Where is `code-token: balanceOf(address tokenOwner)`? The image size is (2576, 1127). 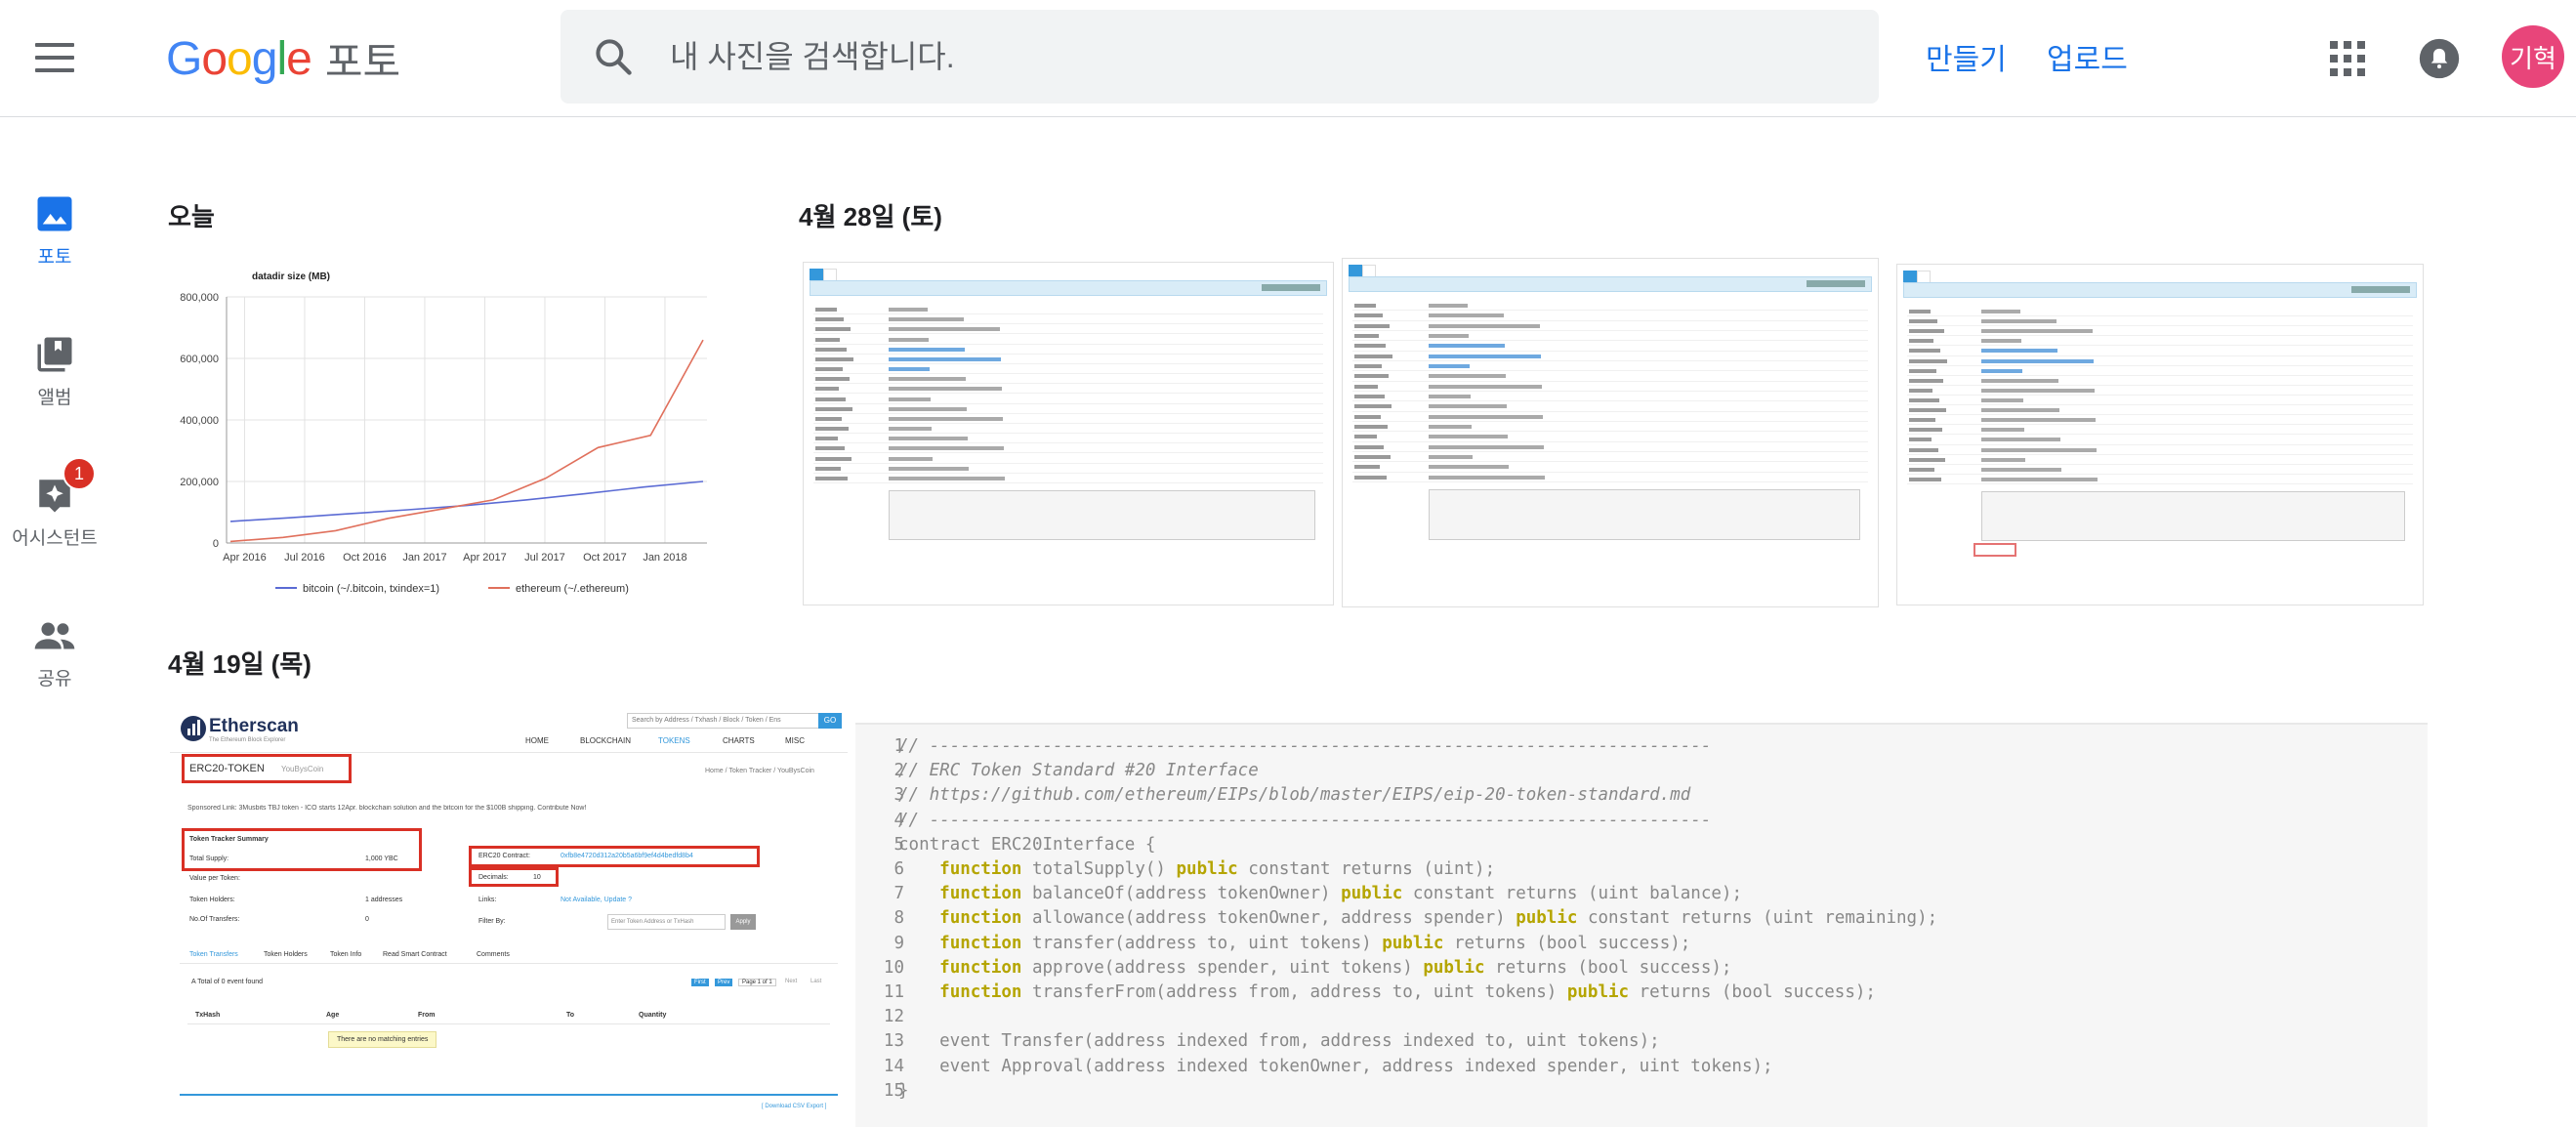 code-token: balanceOf(address tokenOwner) is located at coordinates (1181, 894).